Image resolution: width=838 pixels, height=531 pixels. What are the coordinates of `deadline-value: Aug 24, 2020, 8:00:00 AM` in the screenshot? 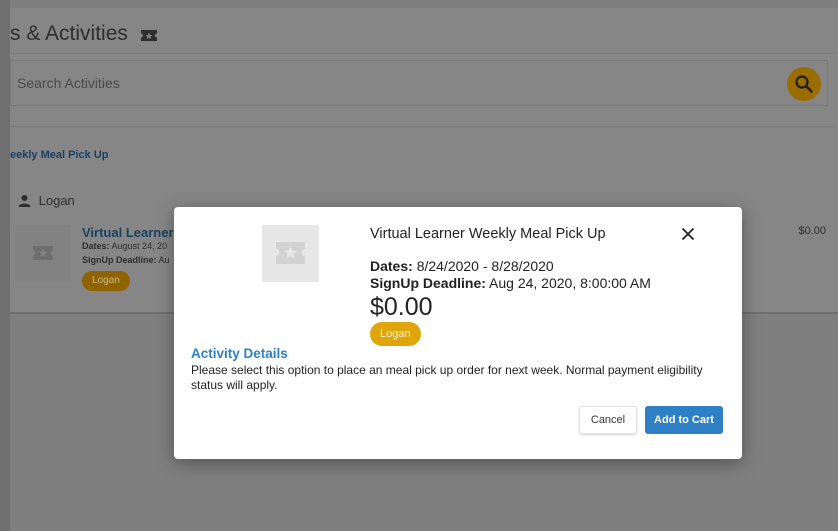 It's located at (570, 283).